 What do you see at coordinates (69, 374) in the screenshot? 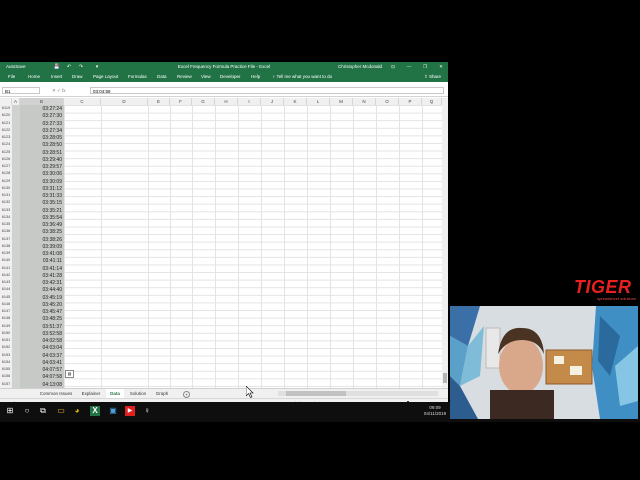
I see `quick-analysis-icon: ▤` at bounding box center [69, 374].